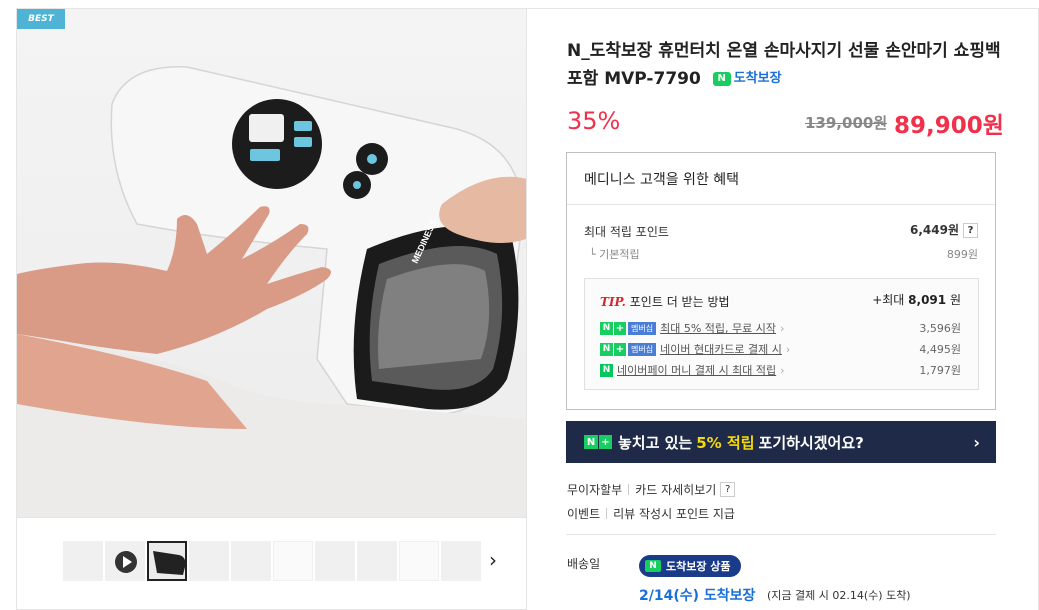 The image size is (1039, 610). What do you see at coordinates (781, 534) in the screenshot?
I see `divider` at bounding box center [781, 534].